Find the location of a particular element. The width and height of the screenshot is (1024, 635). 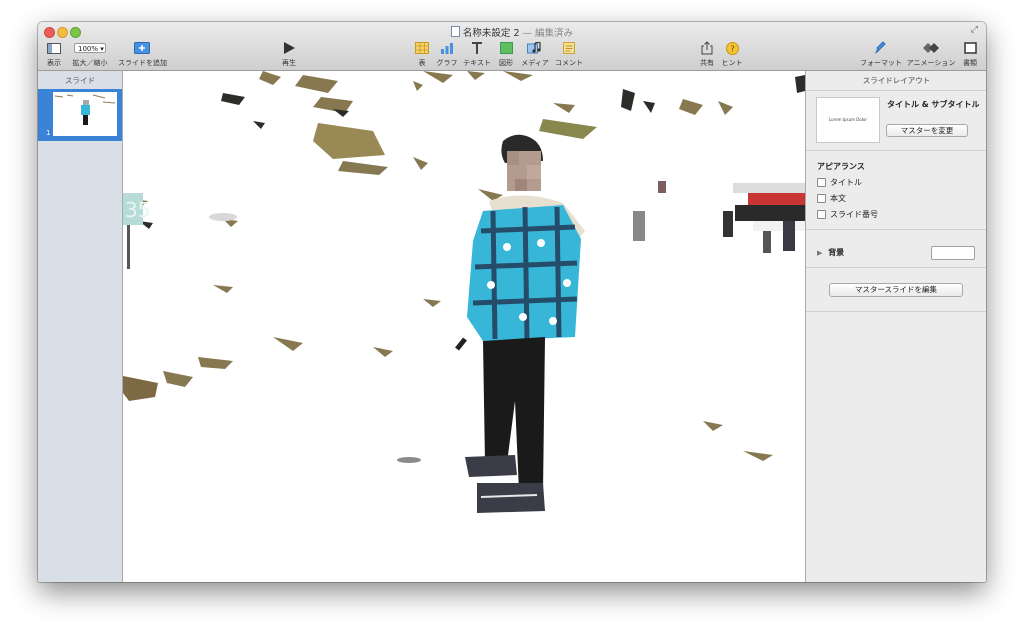

chart-icon is located at coordinates (447, 48).